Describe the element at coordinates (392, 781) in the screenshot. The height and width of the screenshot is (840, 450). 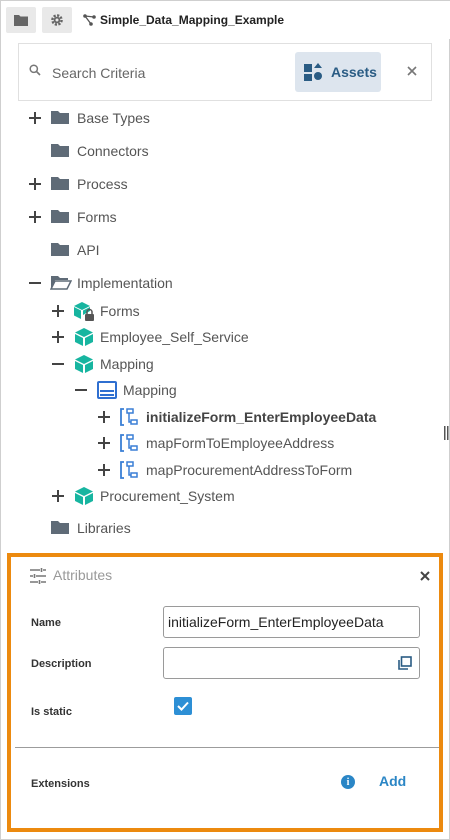
I see `add-extension-button: Add` at that location.